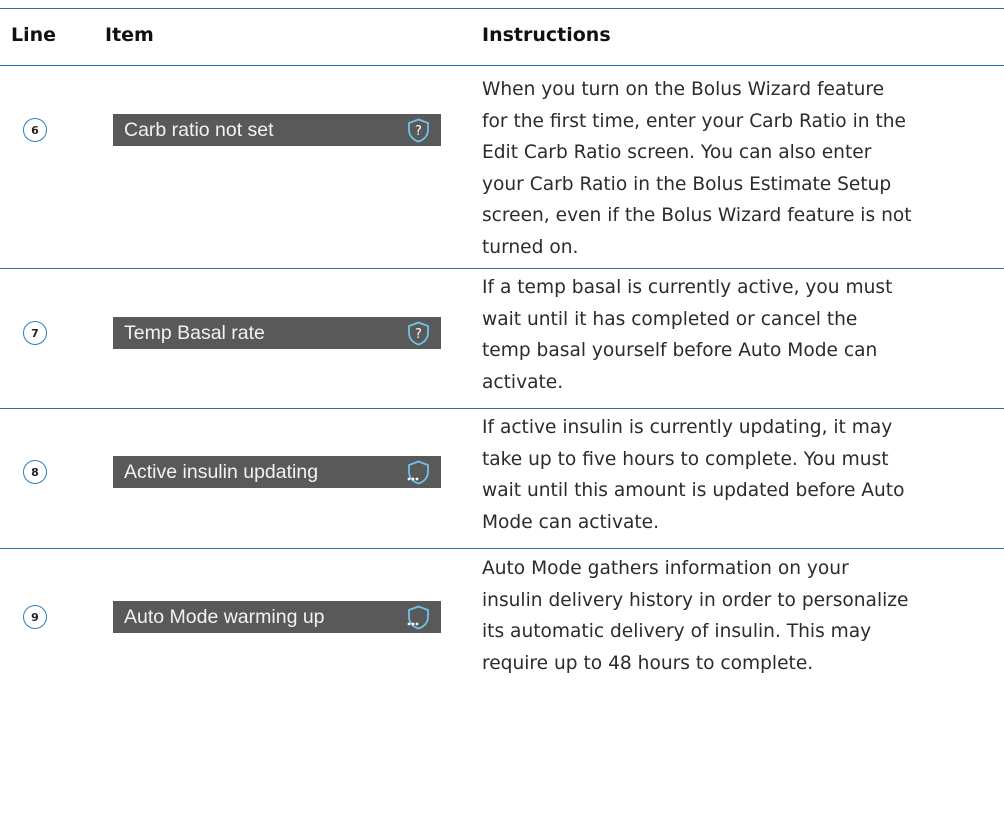 Image resolution: width=1004 pixels, height=830 pixels. Describe the element at coordinates (277, 130) in the screenshot. I see `status-item: Carb ratio not set ?` at that location.